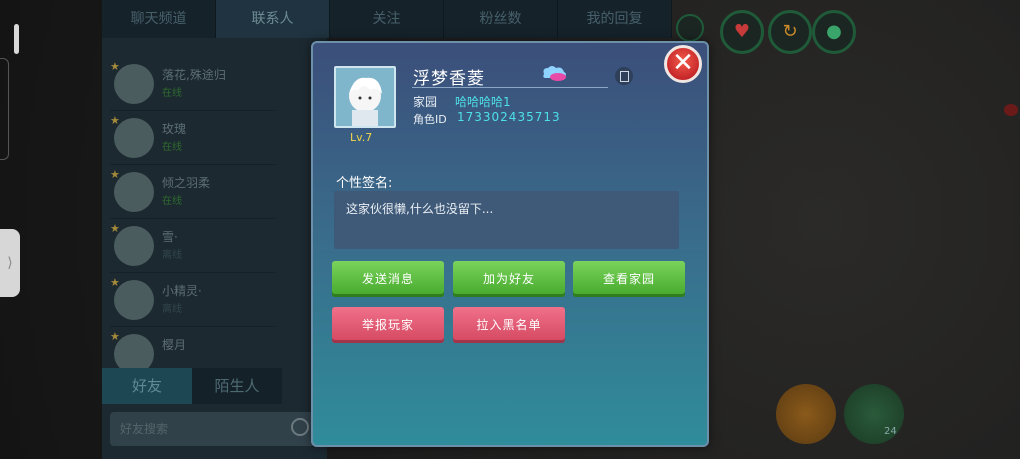 The height and width of the screenshot is (459, 1020). Describe the element at coordinates (170, 237) in the screenshot. I see `friend-name: 雪·` at that location.